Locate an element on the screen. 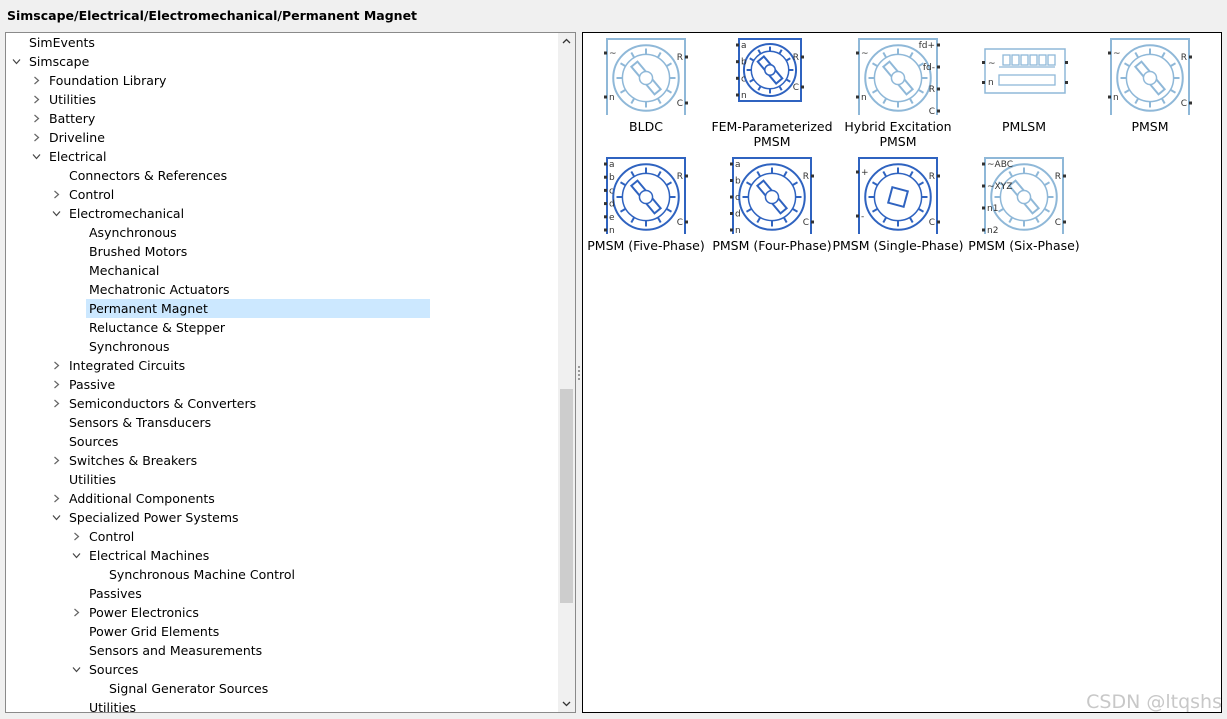 Image resolution: width=1227 pixels, height=719 pixels. tree-item-connectors-references: Connectors & References is located at coordinates (283, 175).